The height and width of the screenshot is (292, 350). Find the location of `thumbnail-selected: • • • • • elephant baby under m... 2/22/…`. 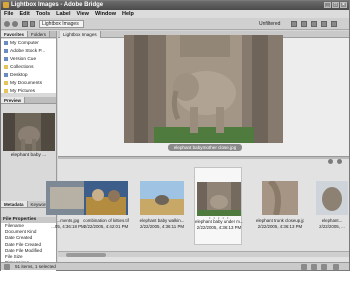

thumbnail-selected: • • • • • elephant baby under m... 2/22/… is located at coordinates (218, 206).